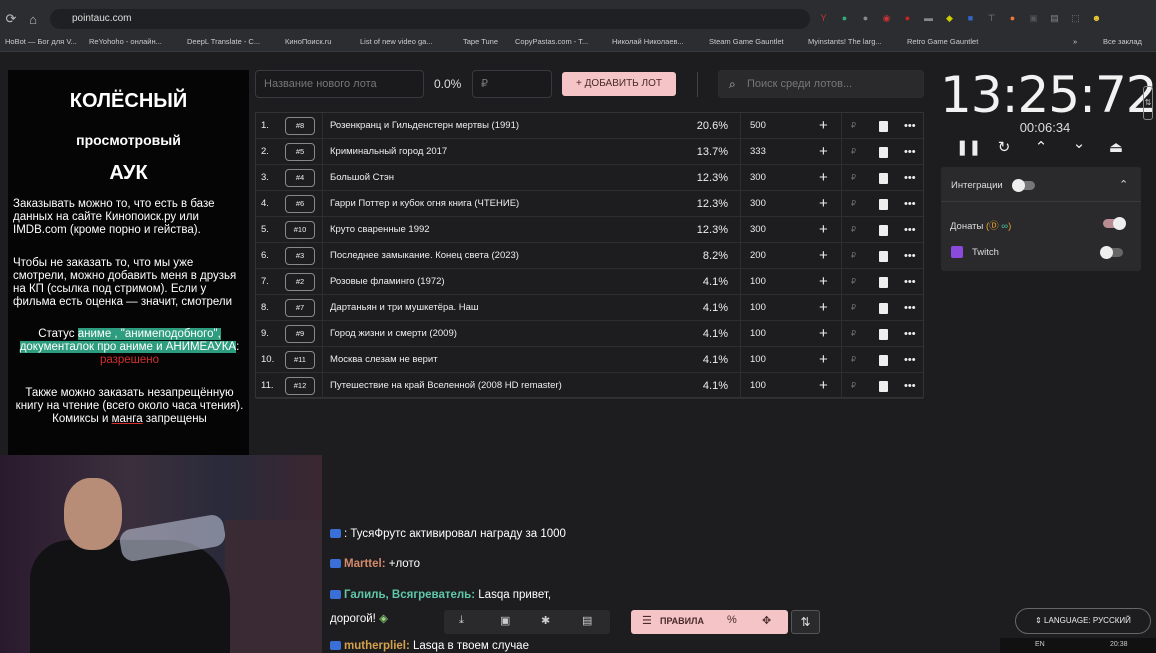 The height and width of the screenshot is (653, 1156). What do you see at coordinates (300, 230) in the screenshot?
I see `lot-id-badge: #10` at bounding box center [300, 230].